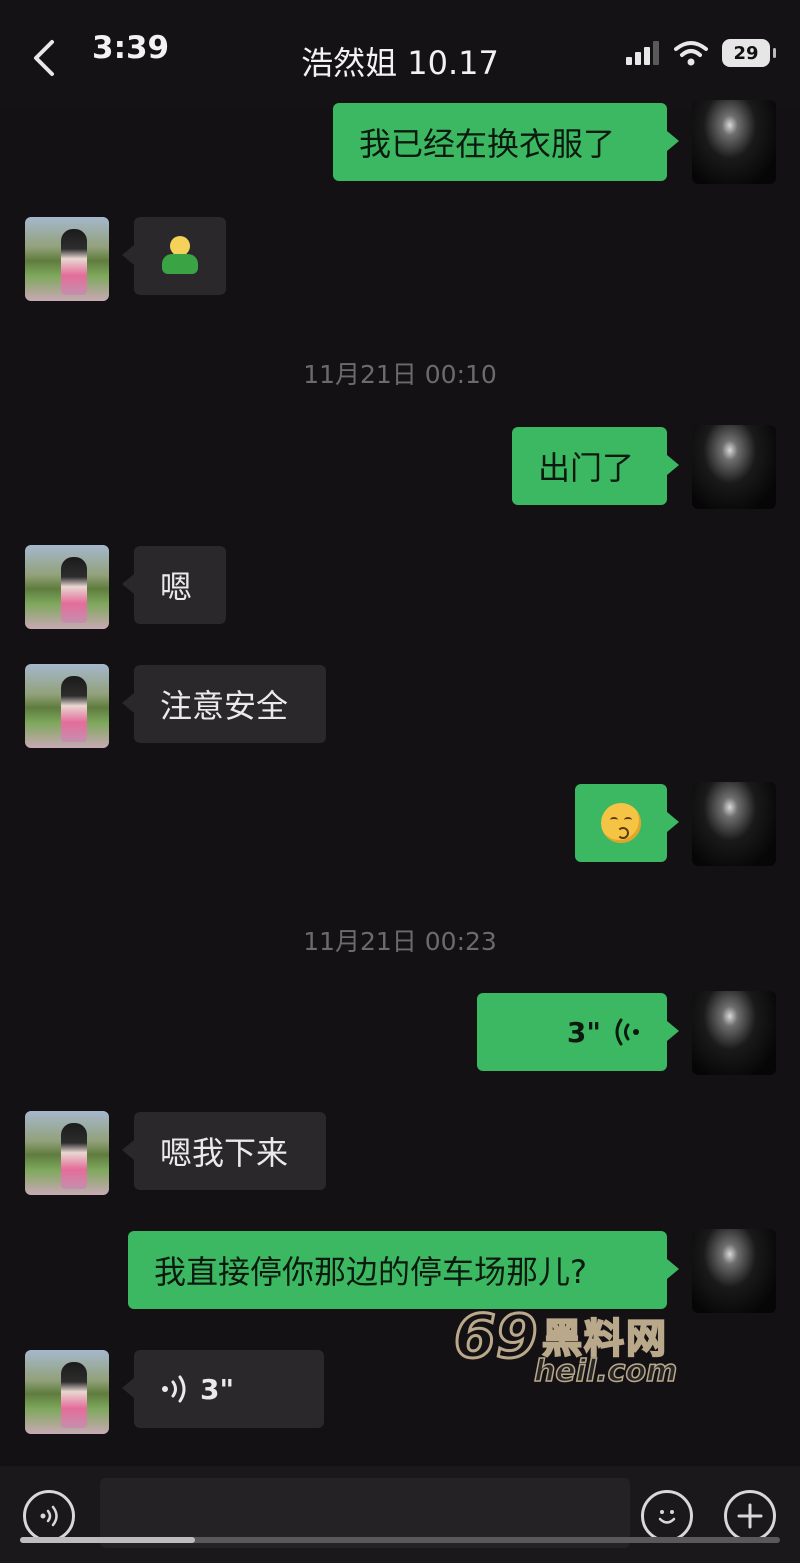  I want to click on site-watermark: 69 黑料网 heil.com, so click(588, 1346).